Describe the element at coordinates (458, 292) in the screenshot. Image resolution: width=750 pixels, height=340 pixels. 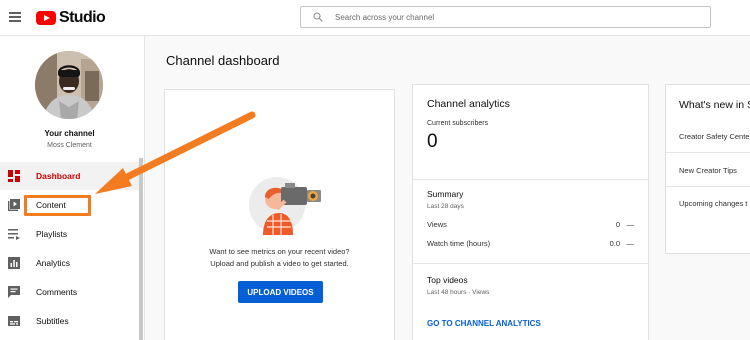
I see `top-videos-period: Last 48 hours · Views` at that location.